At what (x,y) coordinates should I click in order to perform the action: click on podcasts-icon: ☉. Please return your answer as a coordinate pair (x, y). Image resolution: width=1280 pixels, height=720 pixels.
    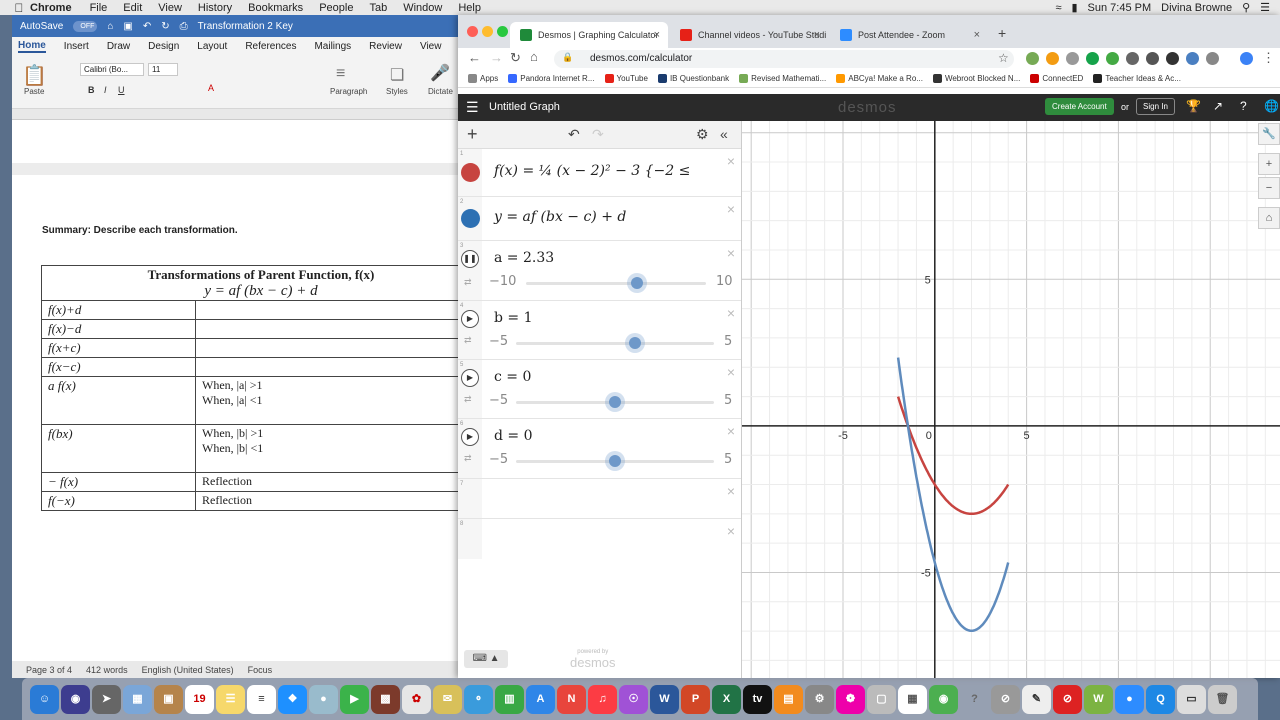
    Looking at the image, I should click on (633, 699).